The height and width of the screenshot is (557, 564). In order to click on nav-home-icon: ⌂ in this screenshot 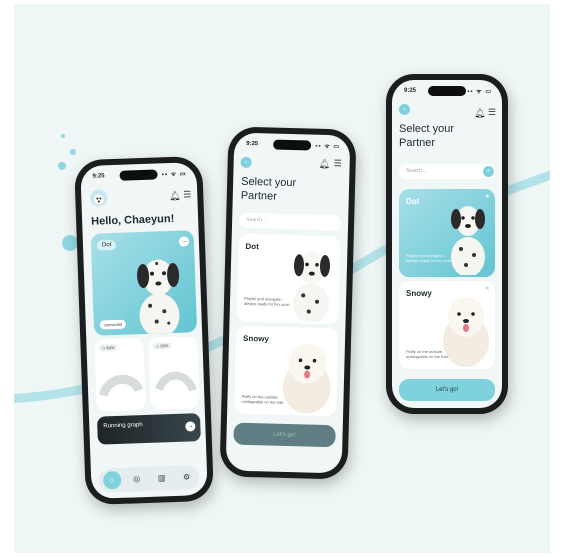, I will do `click(112, 480)`.